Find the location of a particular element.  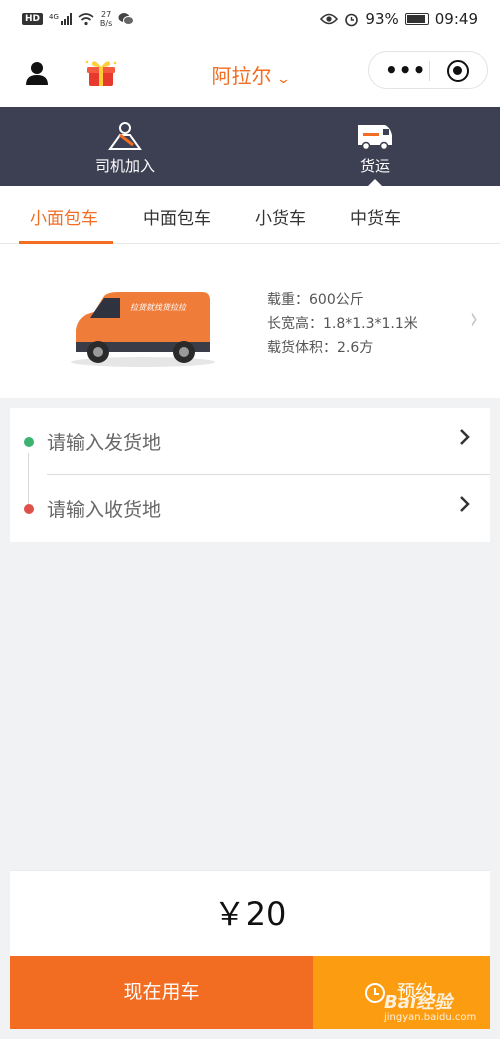

spec-load: 载重：600公斤 is located at coordinates (315, 300).